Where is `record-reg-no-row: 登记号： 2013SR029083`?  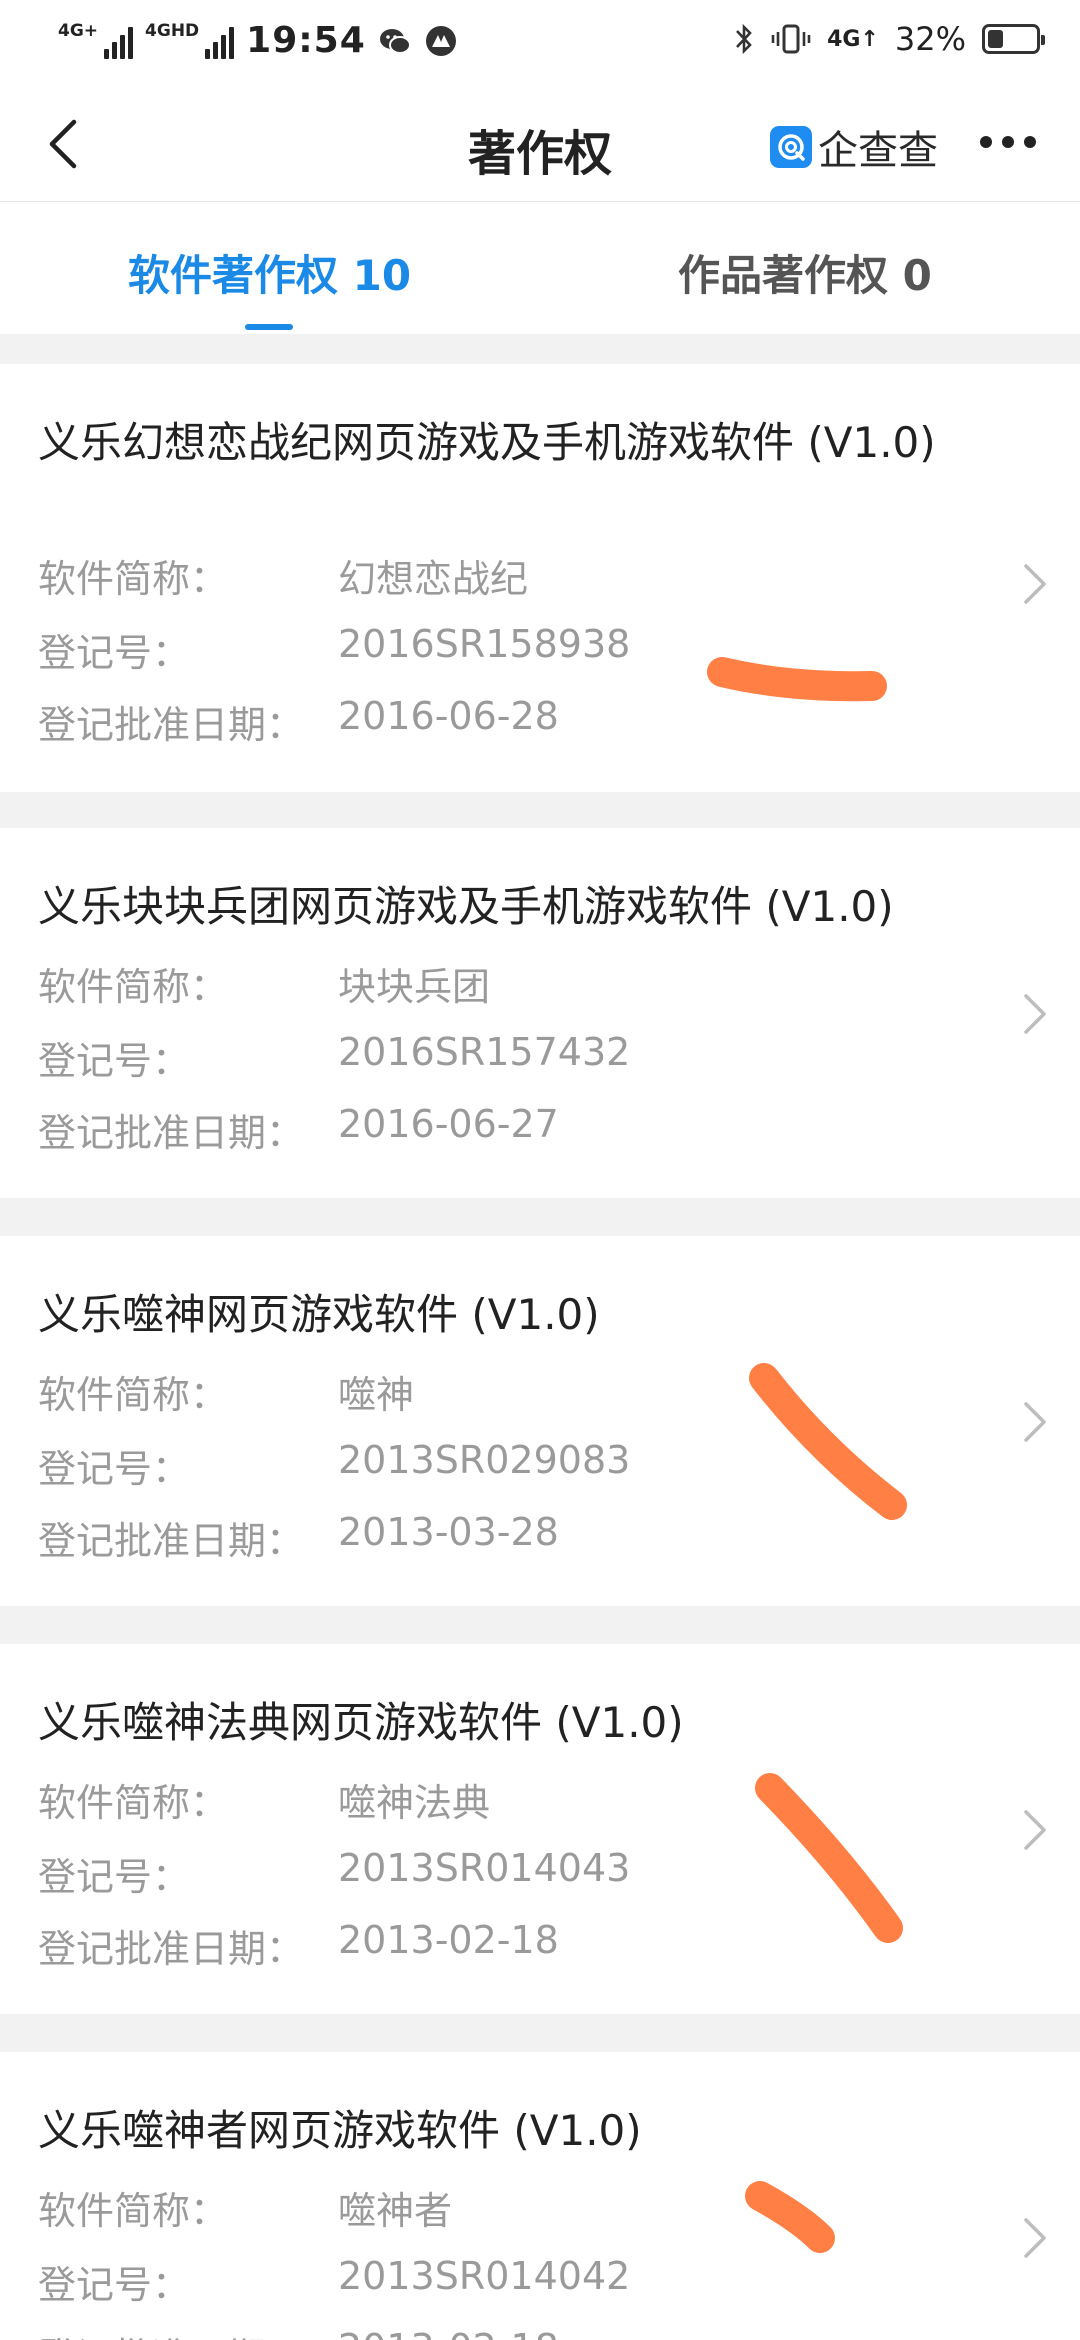 record-reg-no-row: 登记号： 2013SR029083 is located at coordinates (334, 1465).